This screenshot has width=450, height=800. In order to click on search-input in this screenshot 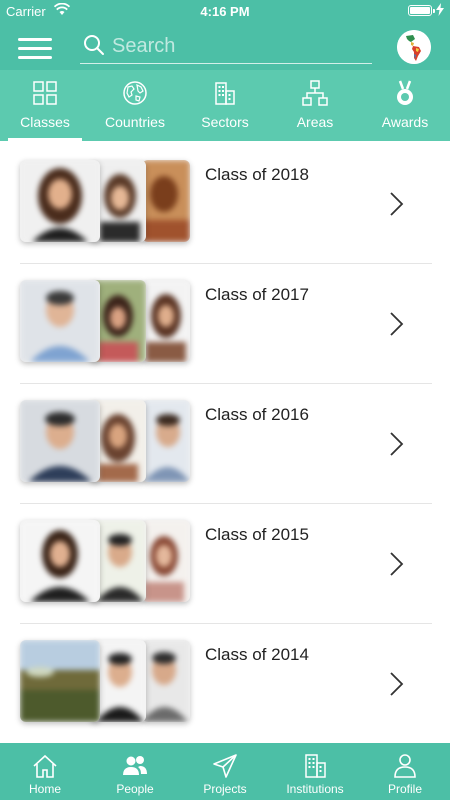, I will do `click(239, 46)`.